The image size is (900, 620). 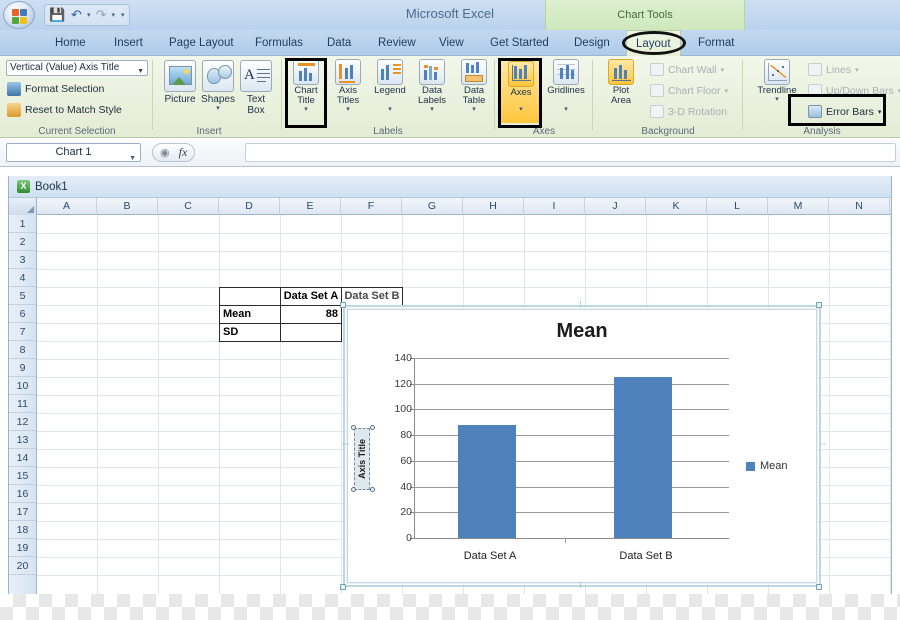 What do you see at coordinates (249, 206) in the screenshot?
I see `column-header-d: D` at bounding box center [249, 206].